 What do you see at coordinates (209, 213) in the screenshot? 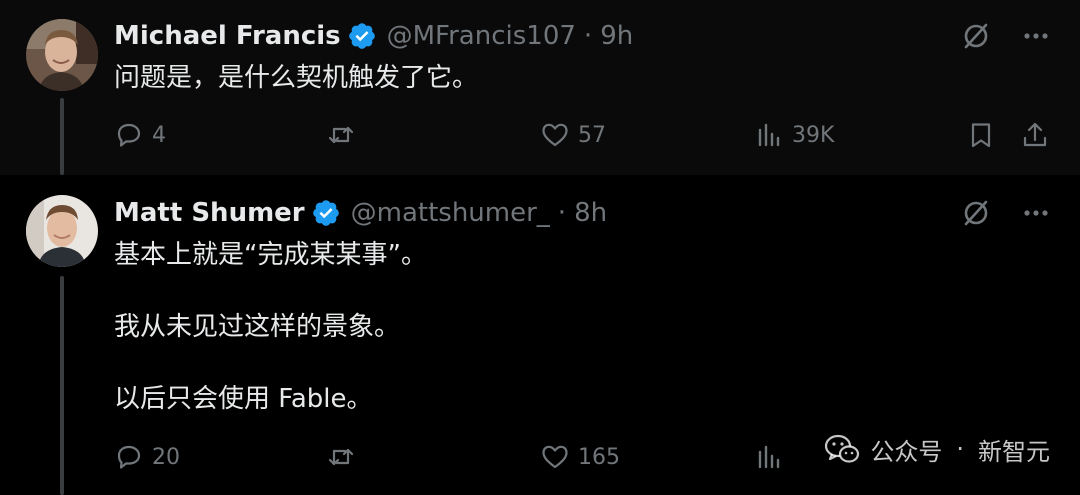
I see `author-name: Matt Shumer` at bounding box center [209, 213].